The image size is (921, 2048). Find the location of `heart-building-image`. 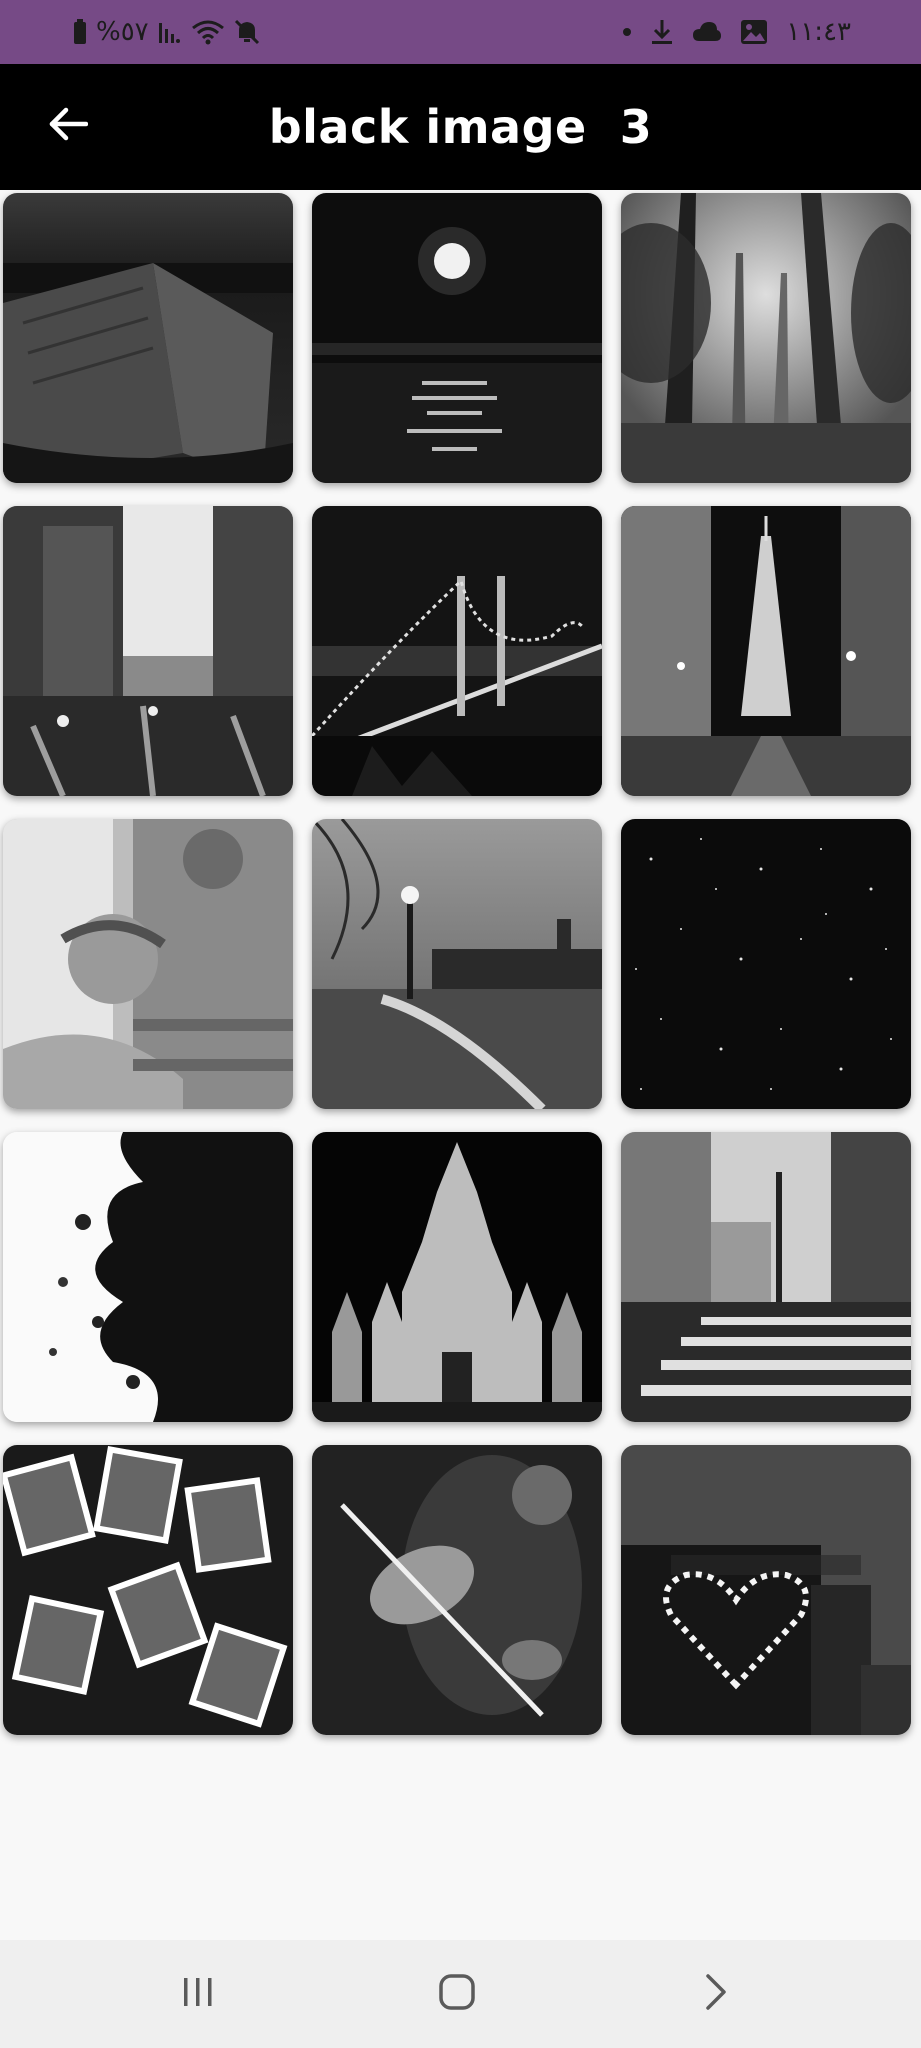

heart-building-image is located at coordinates (766, 1590).